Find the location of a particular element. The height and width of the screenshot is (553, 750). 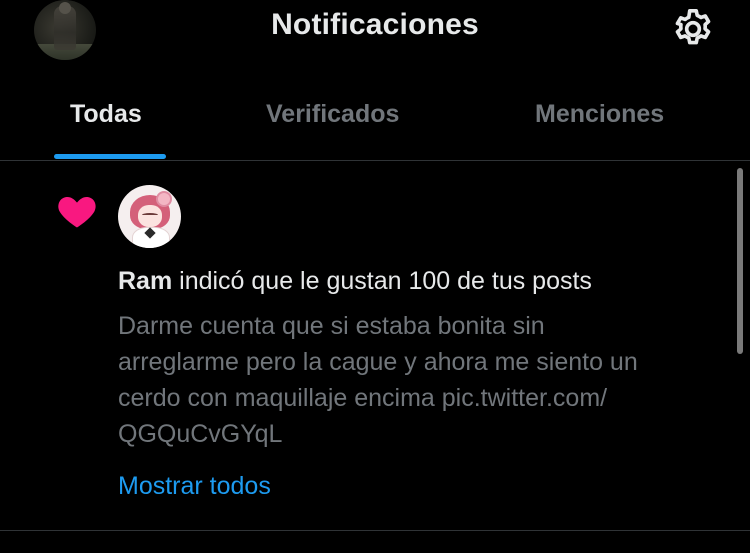

tab-verificados: Verificados is located at coordinates (332, 114).